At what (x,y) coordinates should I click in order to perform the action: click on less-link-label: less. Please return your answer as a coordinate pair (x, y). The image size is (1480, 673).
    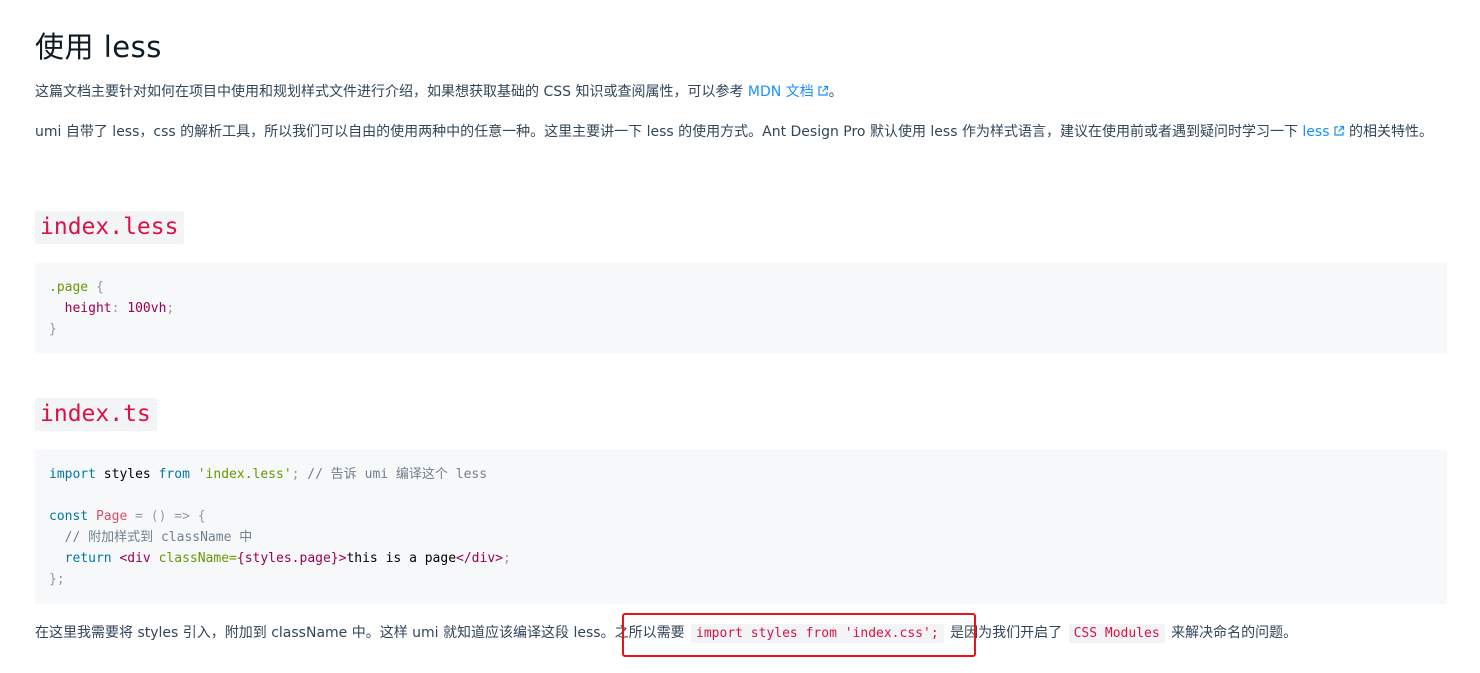
    Looking at the image, I should click on (1316, 132).